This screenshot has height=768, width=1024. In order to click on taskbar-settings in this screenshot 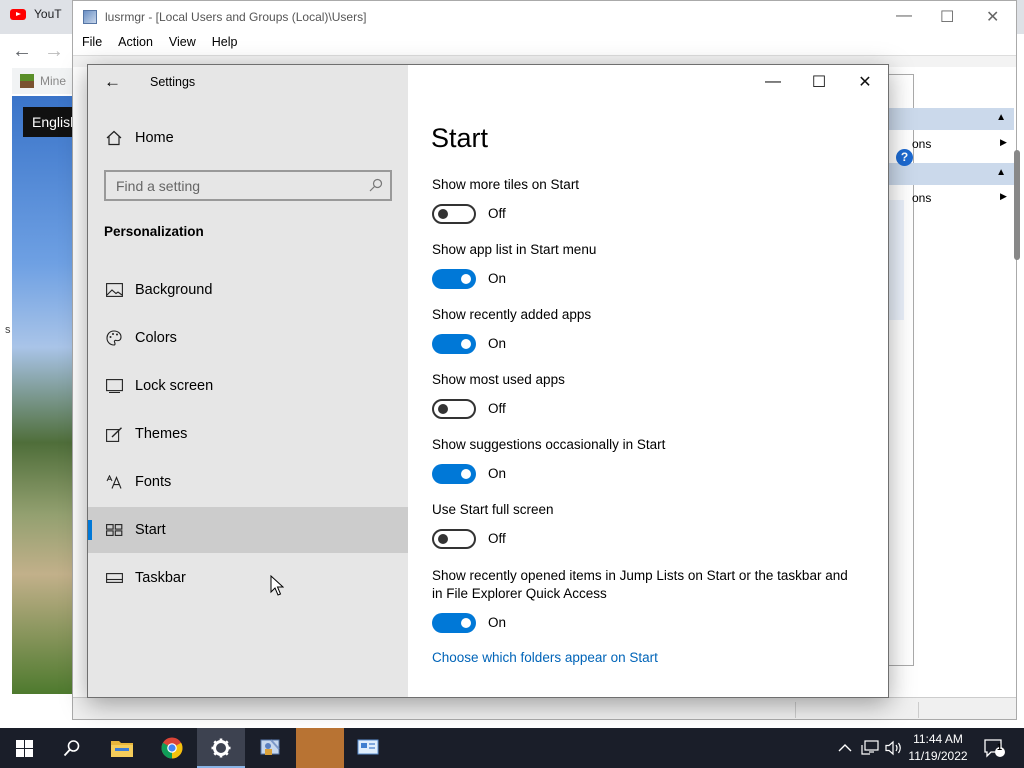, I will do `click(221, 748)`.